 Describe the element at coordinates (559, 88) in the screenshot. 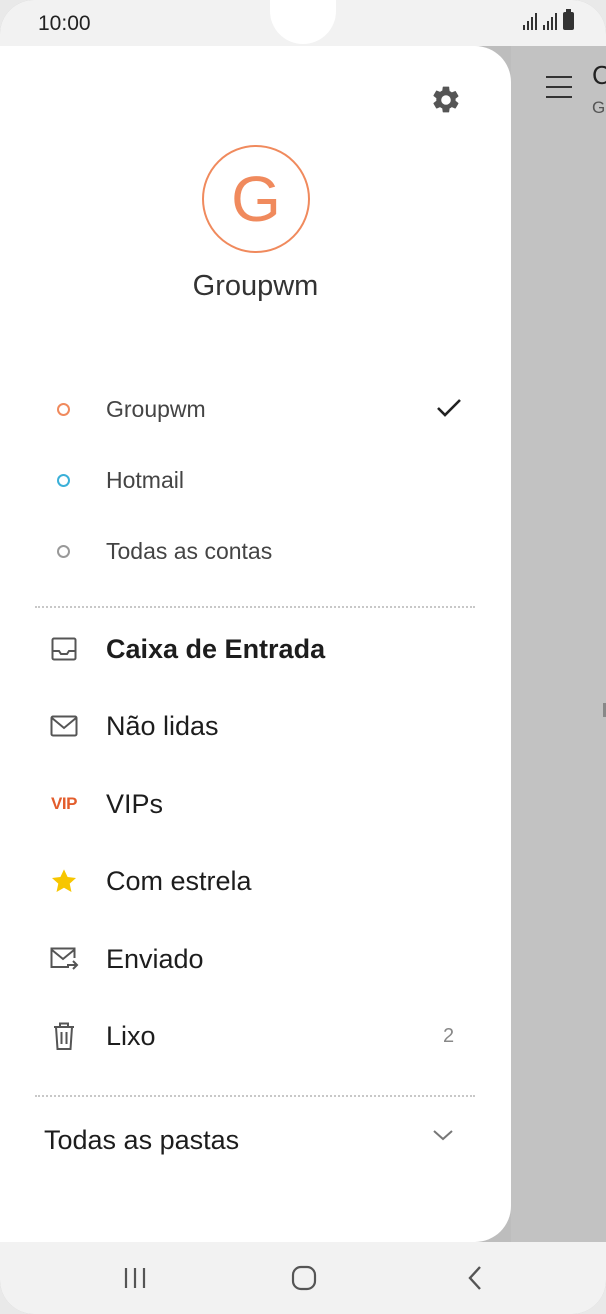

I see `menu-icon` at that location.